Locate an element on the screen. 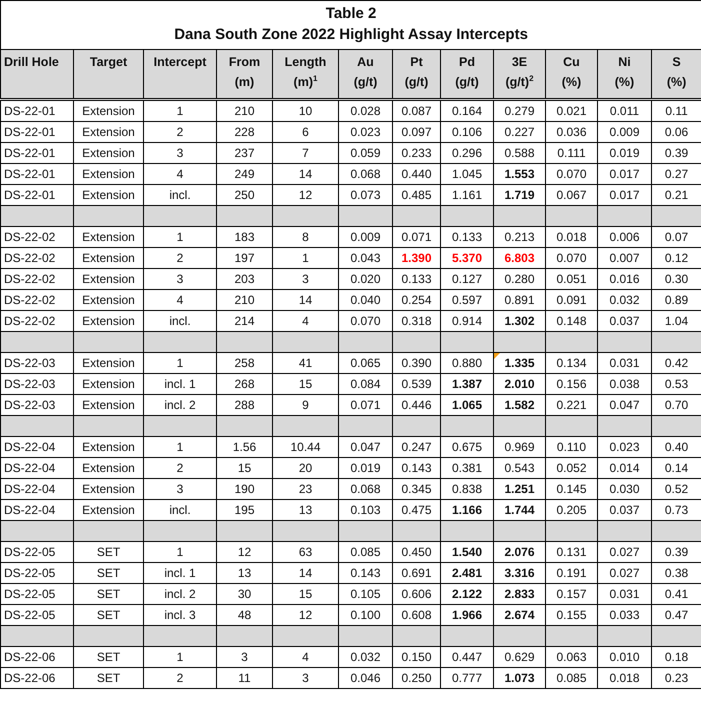  table-cell: 63 is located at coordinates (305, 552).